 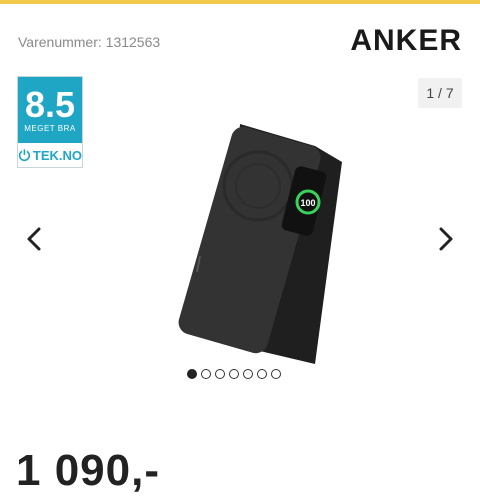 I want to click on chevron-left-icon, so click(x=34, y=239).